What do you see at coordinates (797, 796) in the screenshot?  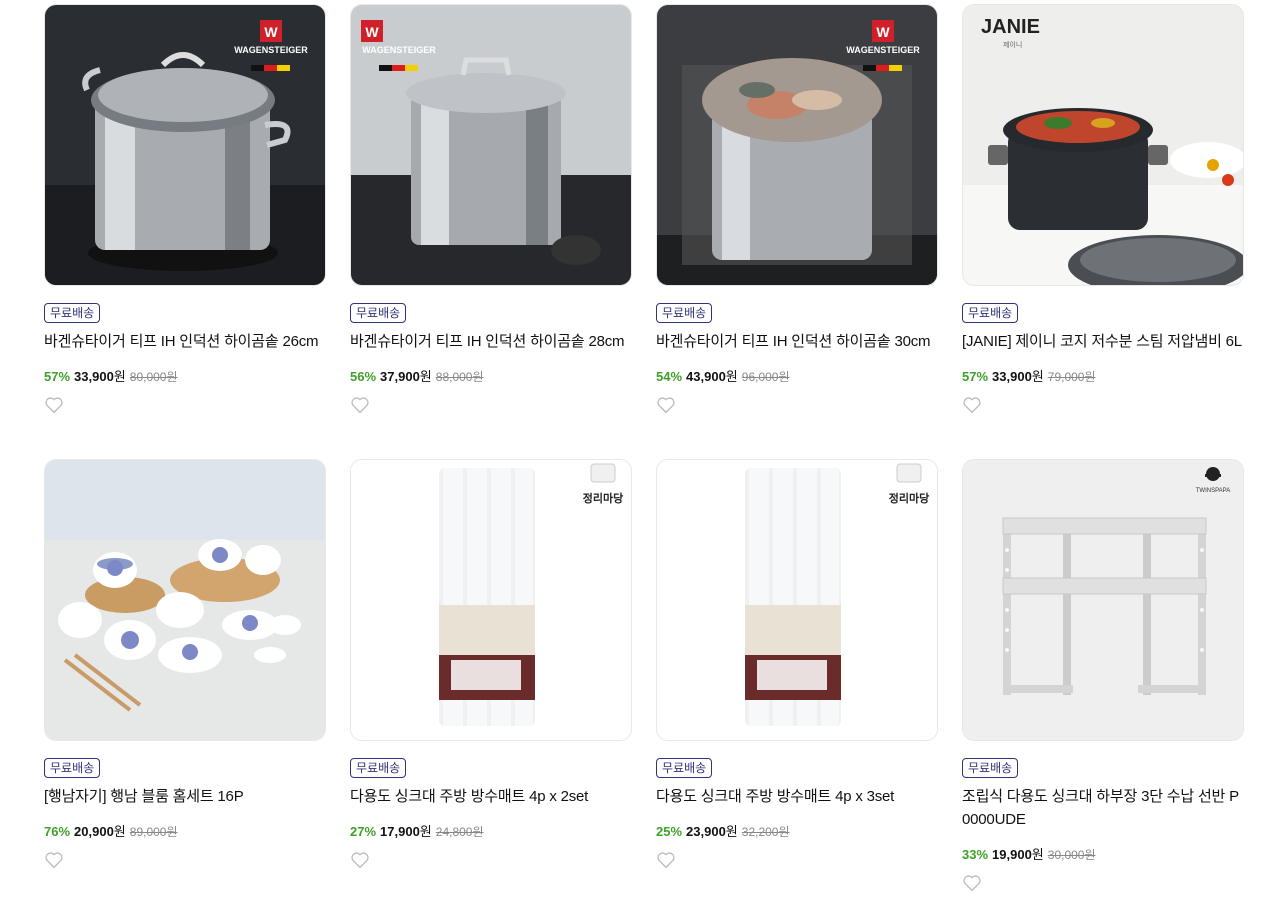 I see `product-name: 다용도 싱크대 주방 방수매트 4p x 3set` at bounding box center [797, 796].